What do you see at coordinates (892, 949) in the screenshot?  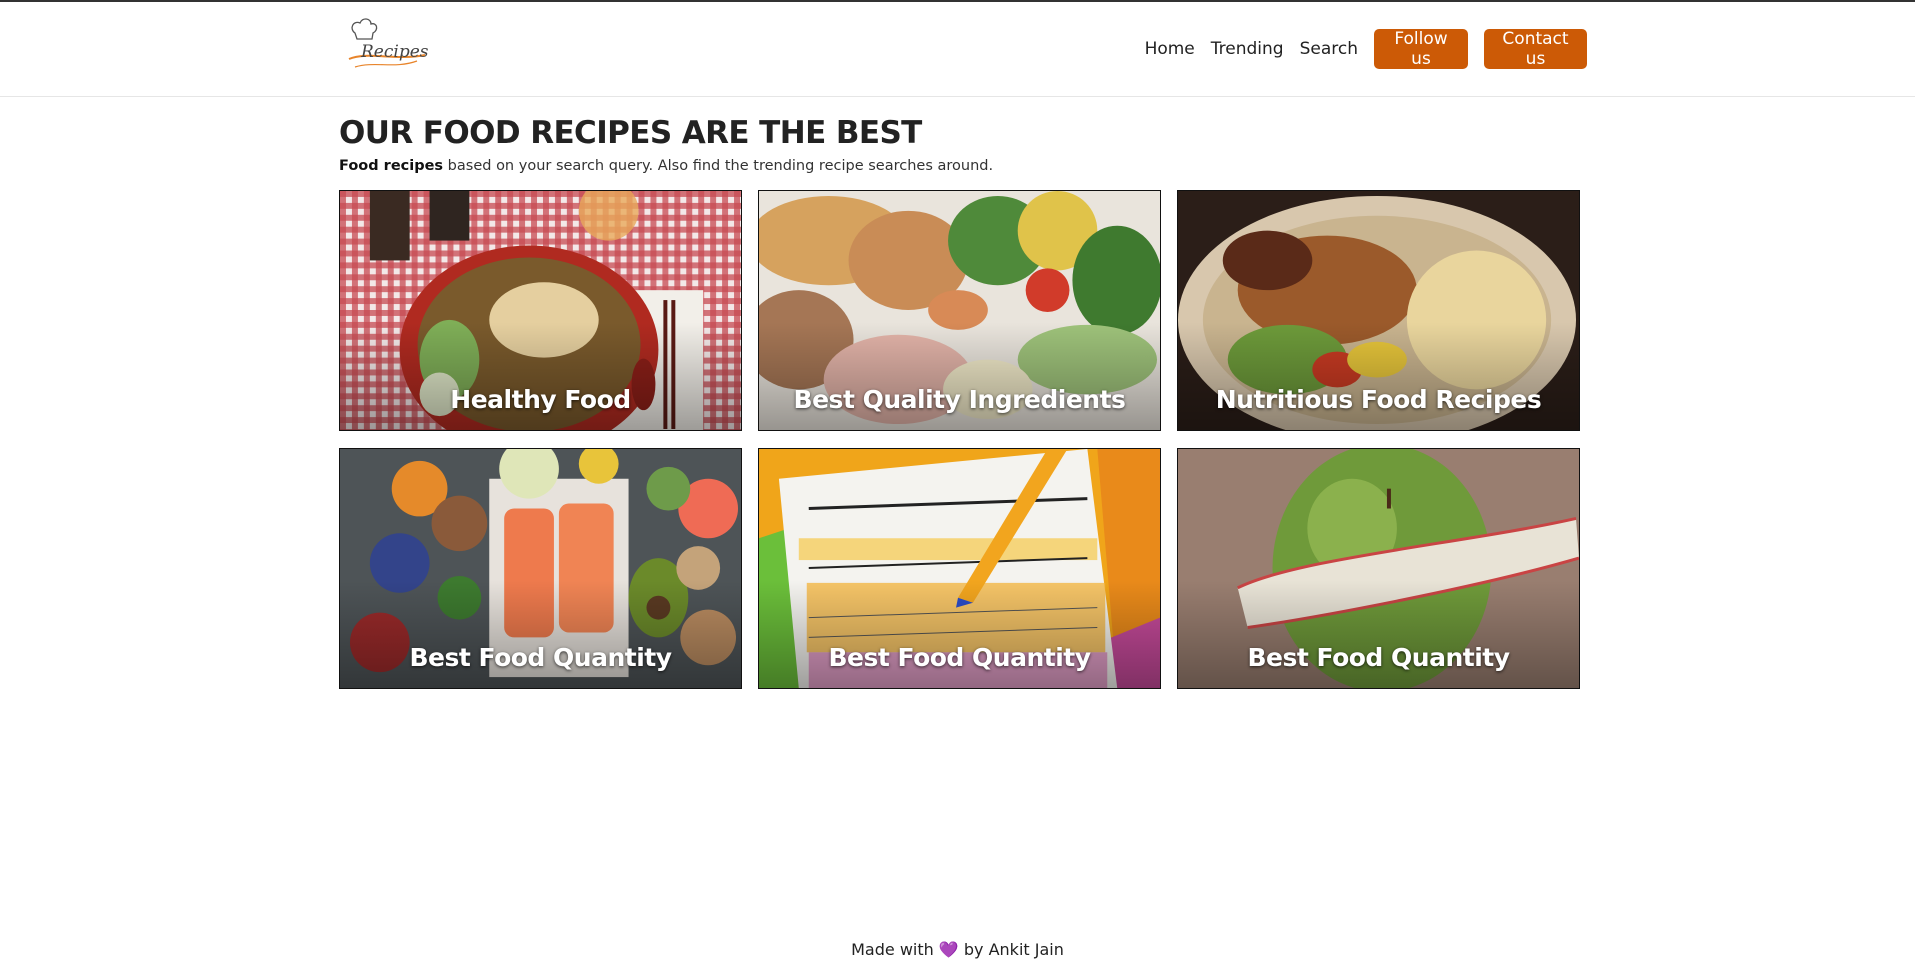 I see `footer-prefix: Made with` at bounding box center [892, 949].